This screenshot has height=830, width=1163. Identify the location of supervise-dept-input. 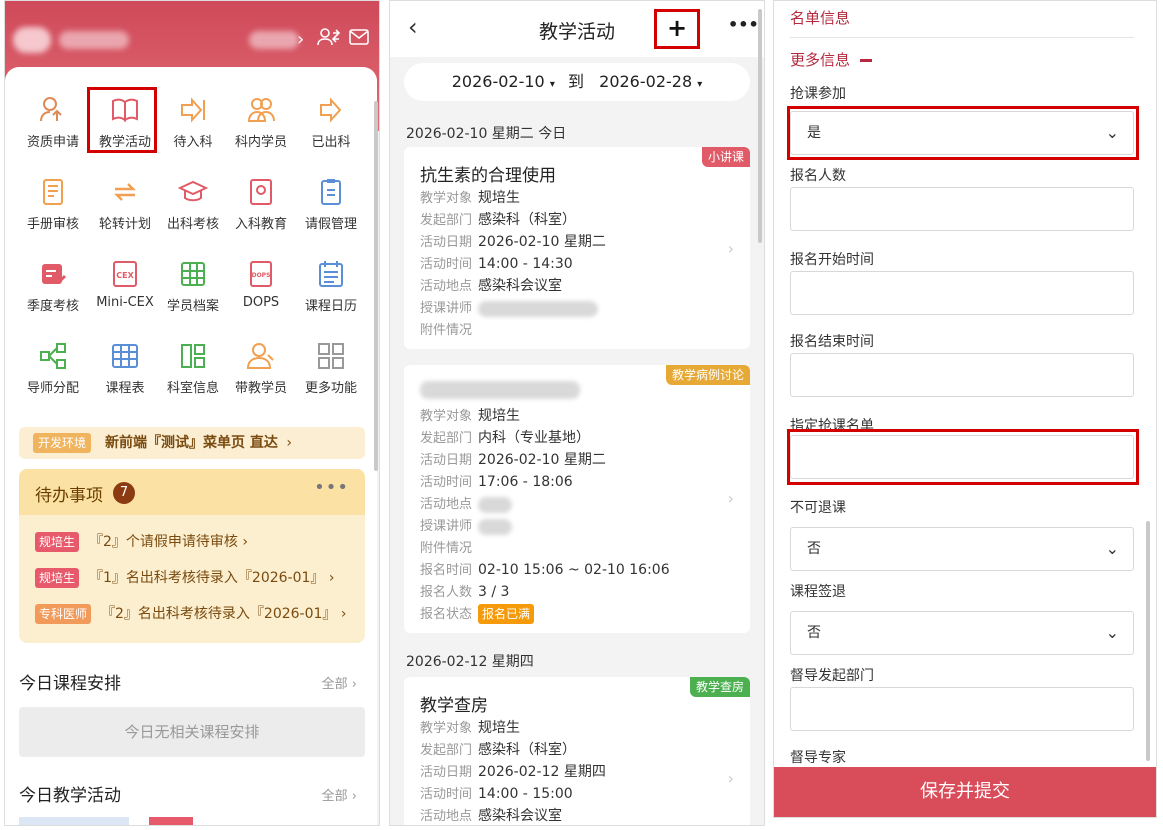
(962, 709).